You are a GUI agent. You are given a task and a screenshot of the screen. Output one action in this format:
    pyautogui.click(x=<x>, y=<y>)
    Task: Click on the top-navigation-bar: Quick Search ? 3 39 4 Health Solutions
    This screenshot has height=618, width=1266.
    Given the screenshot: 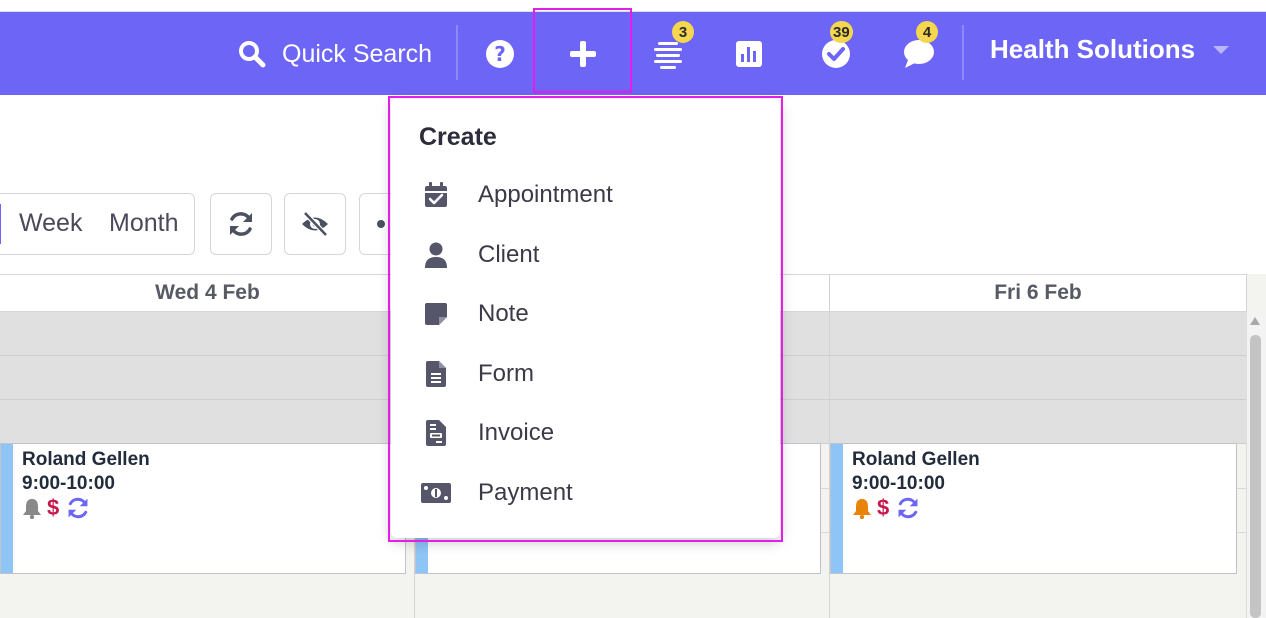 What is the action you would take?
    pyautogui.click(x=633, y=53)
    